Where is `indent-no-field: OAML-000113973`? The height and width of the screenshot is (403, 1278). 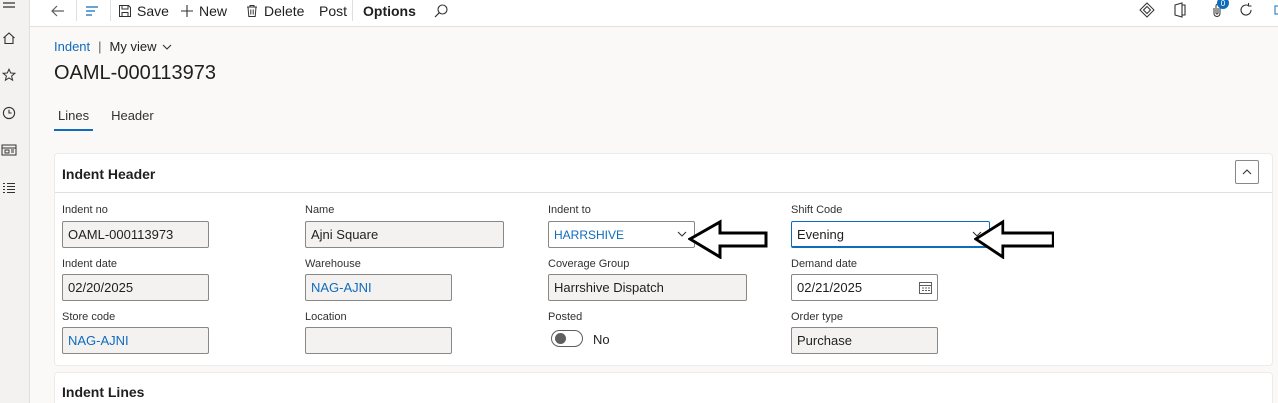 indent-no-field: OAML-000113973 is located at coordinates (135, 234).